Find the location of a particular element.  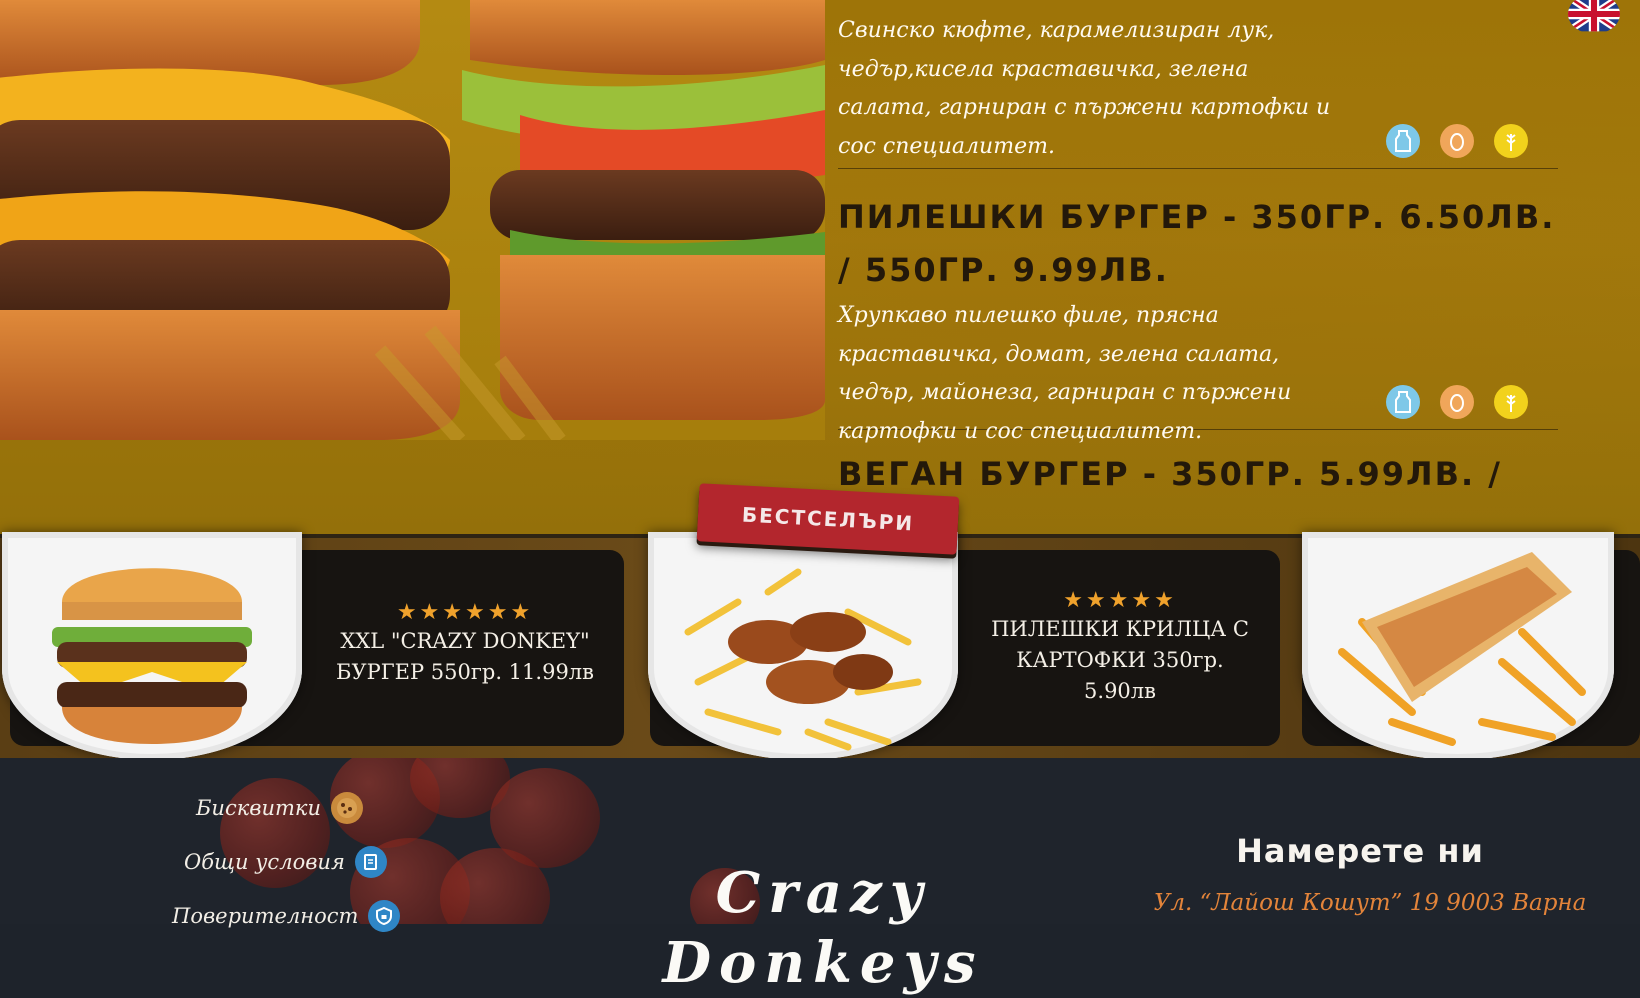

bestseller-name: XXL "CRAZY DONKEY" БУРГЕР 550гр. 11.99лв is located at coordinates (465, 656).